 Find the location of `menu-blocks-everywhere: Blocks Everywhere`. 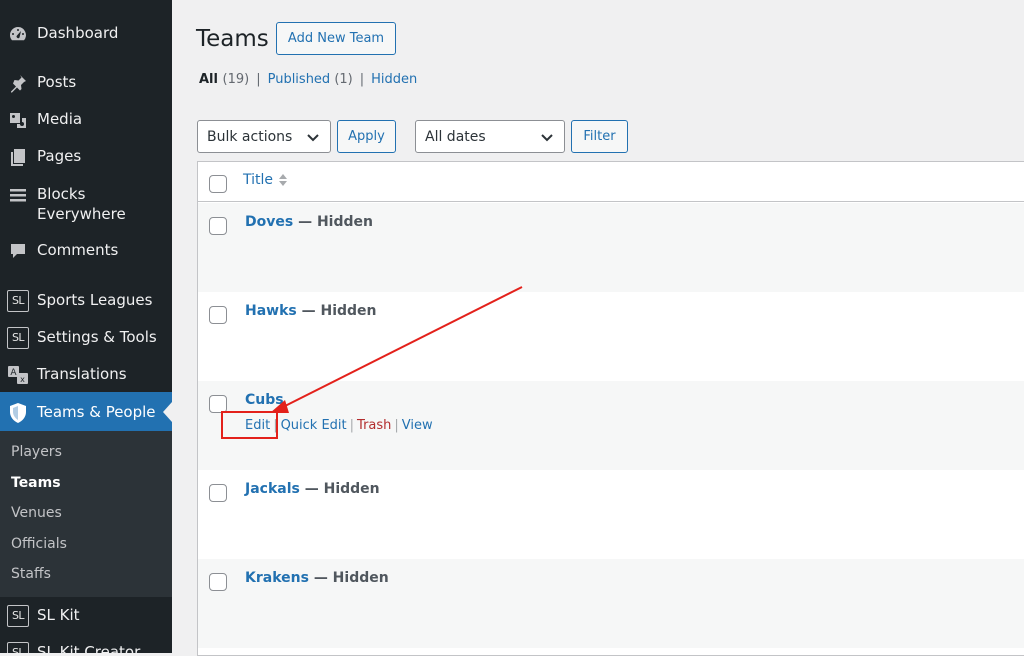

menu-blocks-everywhere: Blocks Everywhere is located at coordinates (86, 205).